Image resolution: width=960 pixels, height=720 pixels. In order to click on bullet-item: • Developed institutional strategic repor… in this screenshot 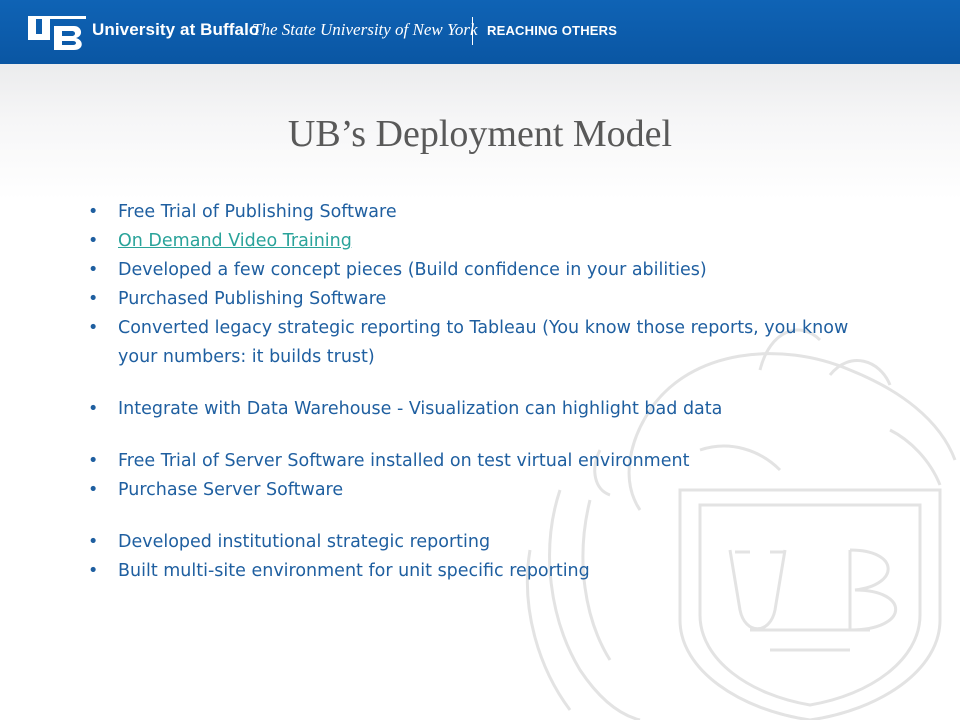, I will do `click(478, 542)`.